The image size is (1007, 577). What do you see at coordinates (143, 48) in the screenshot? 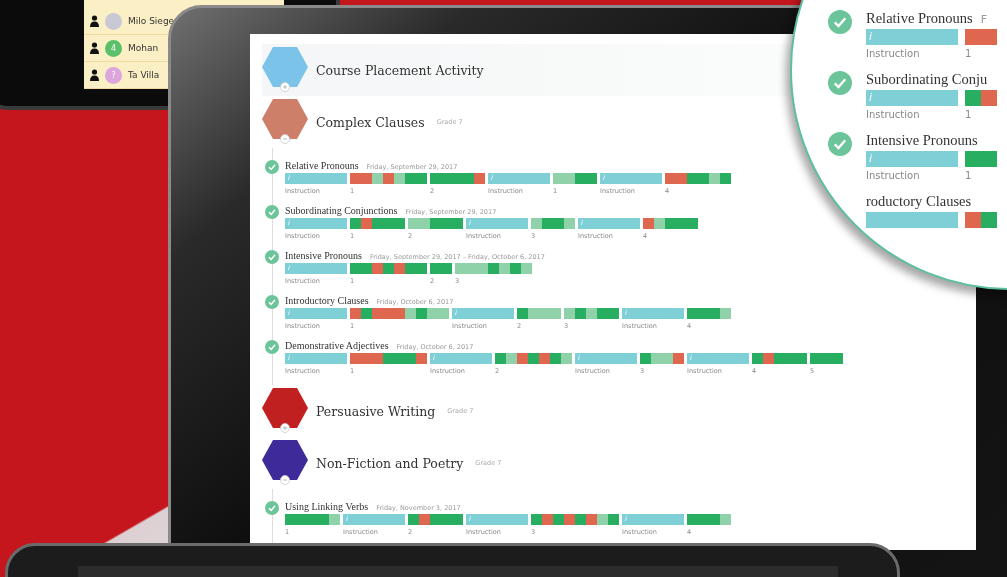
I see `student-name: Mohan` at bounding box center [143, 48].